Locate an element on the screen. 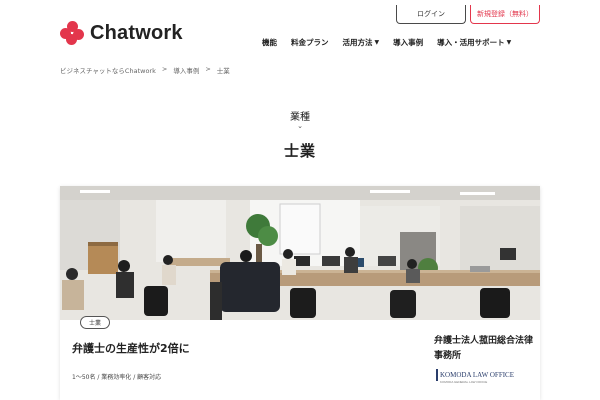 The height and width of the screenshot is (400, 600). nav-item-label: 料金プラン is located at coordinates (310, 42).